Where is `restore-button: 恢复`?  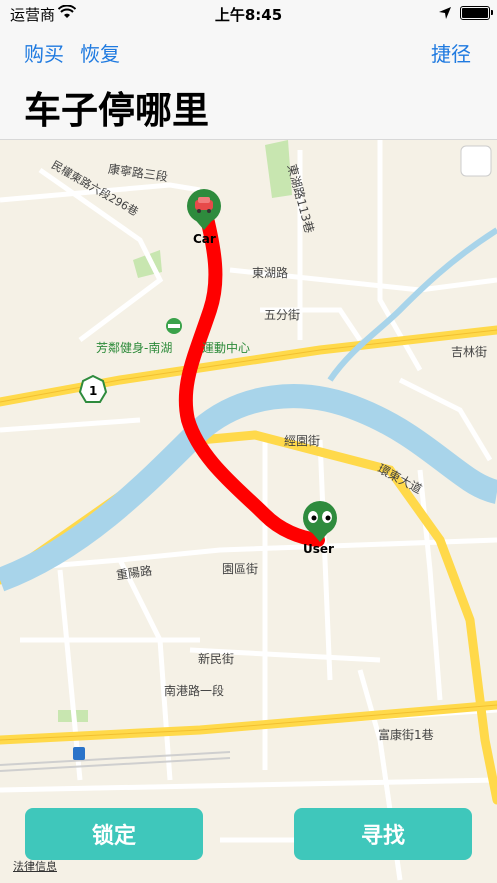 restore-button: 恢复 is located at coordinates (100, 52).